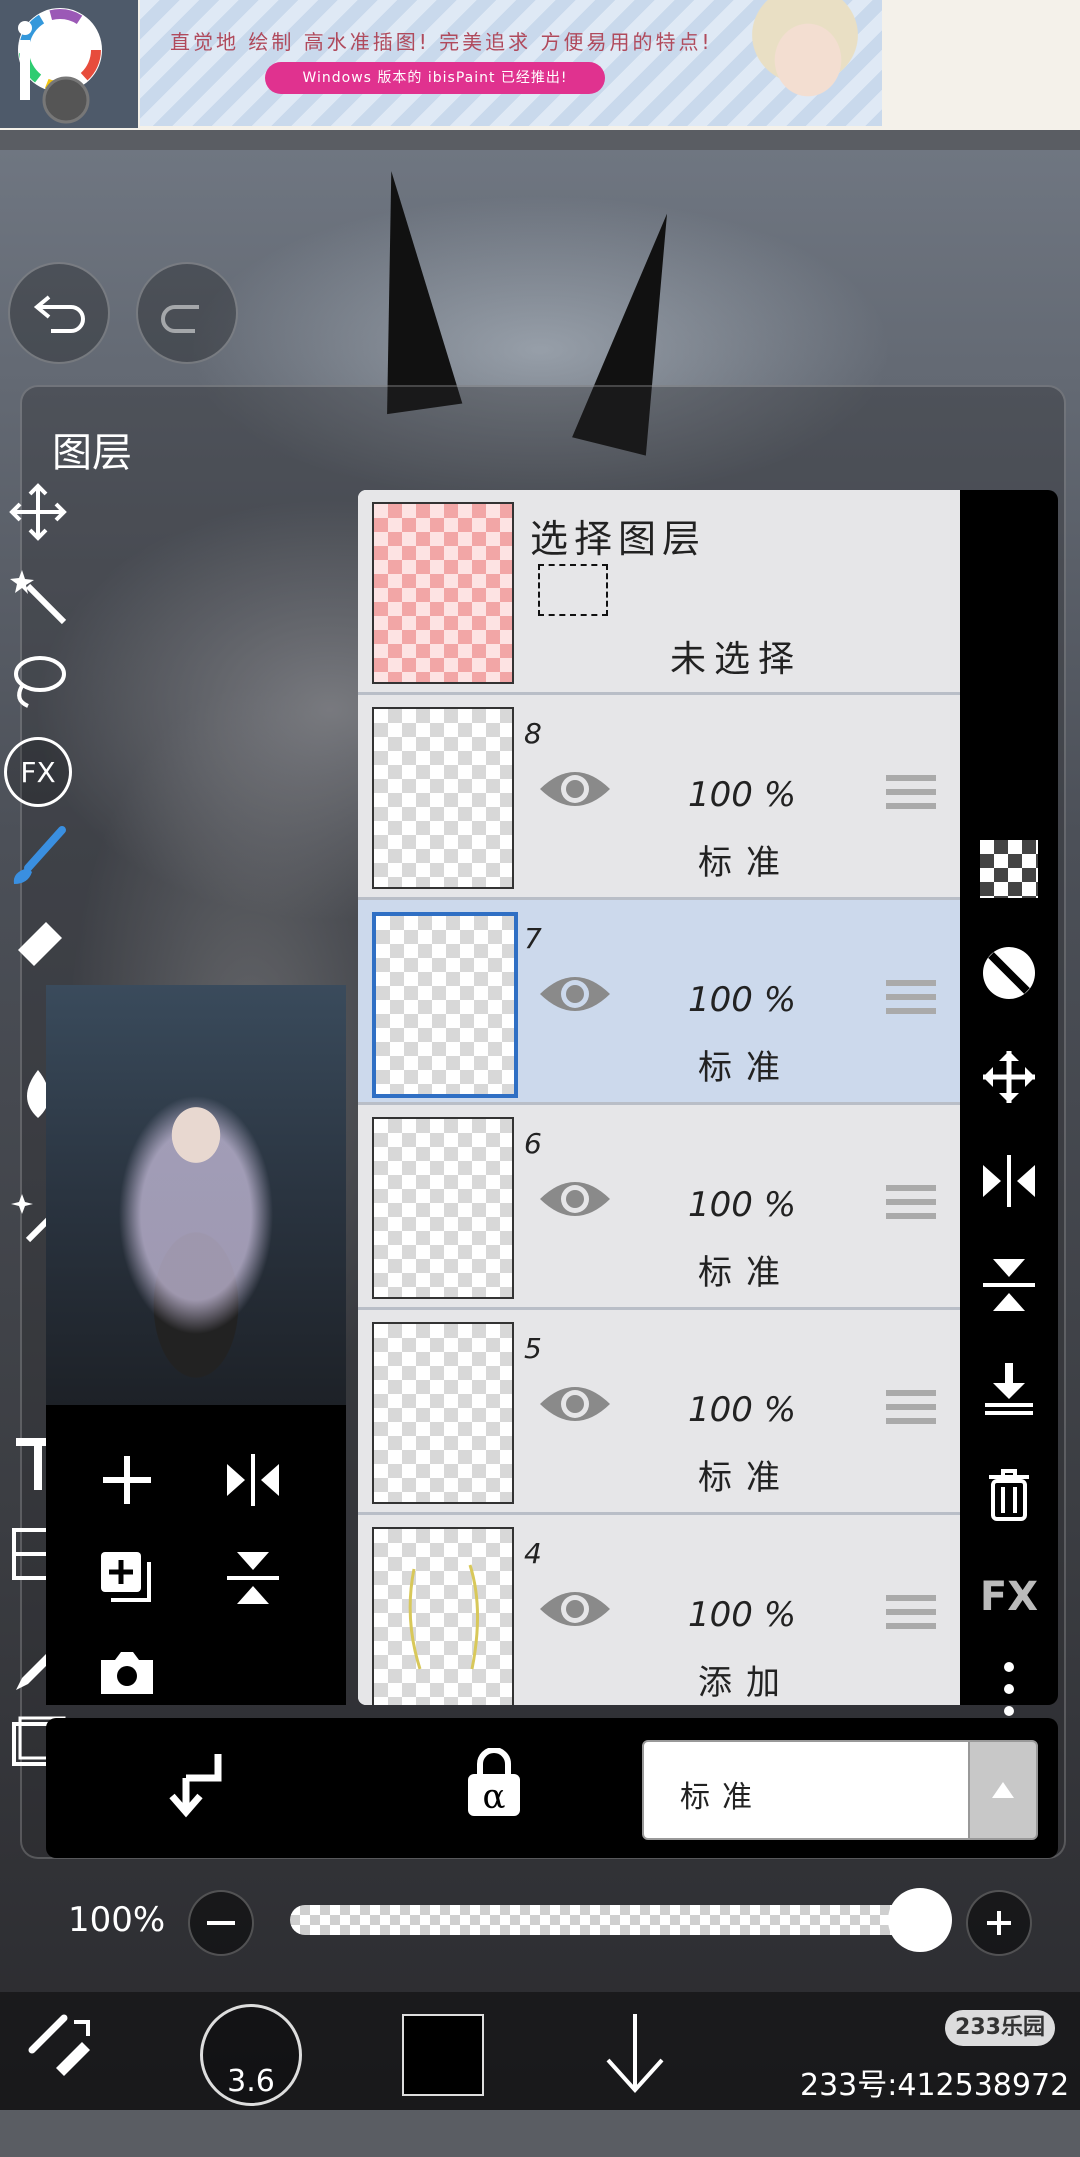  Describe the element at coordinates (38, 856) in the screenshot. I see `brush-tool` at that location.